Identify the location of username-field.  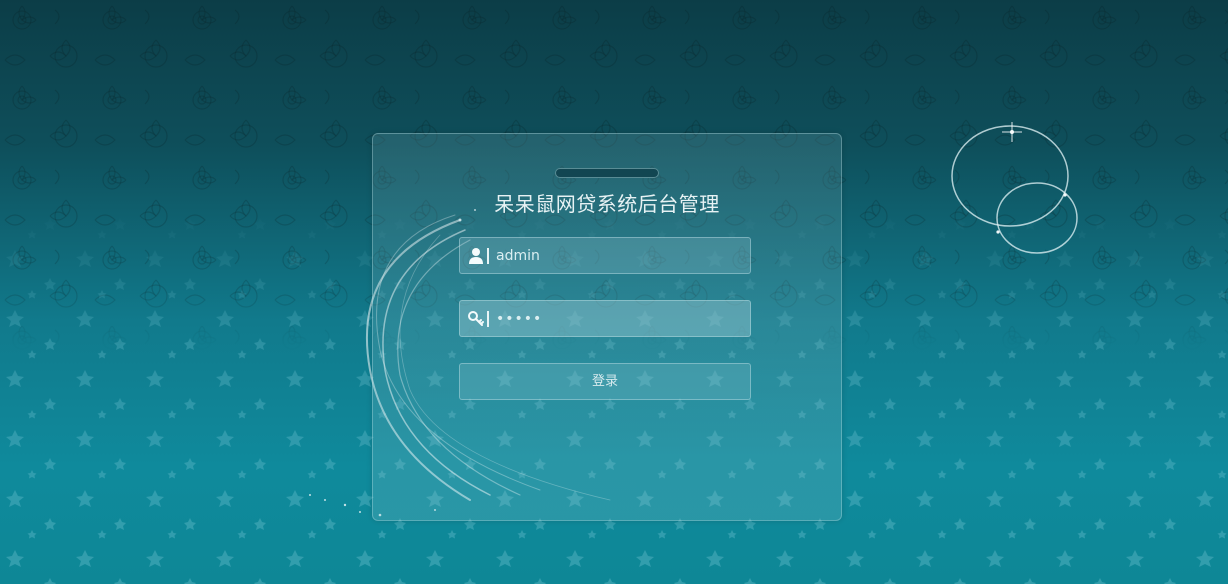
(605, 255).